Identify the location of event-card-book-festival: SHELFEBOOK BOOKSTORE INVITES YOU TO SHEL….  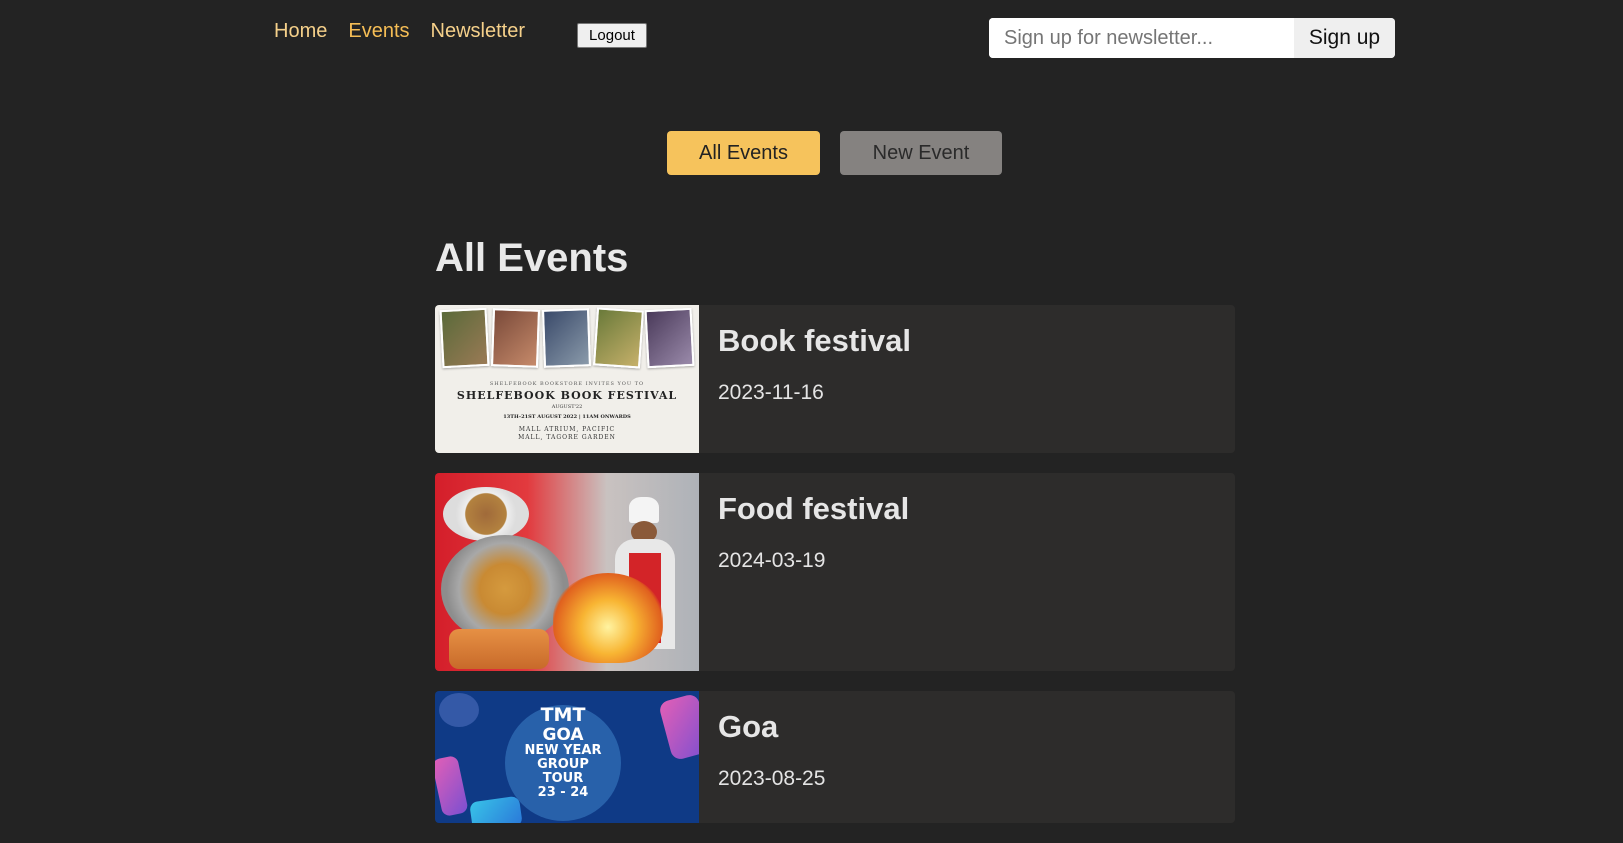
(835, 379).